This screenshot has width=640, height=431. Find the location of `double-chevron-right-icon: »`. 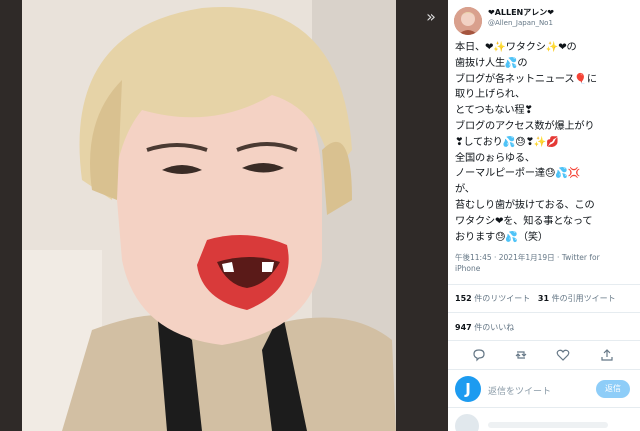

double-chevron-right-icon: » is located at coordinates (431, 17).